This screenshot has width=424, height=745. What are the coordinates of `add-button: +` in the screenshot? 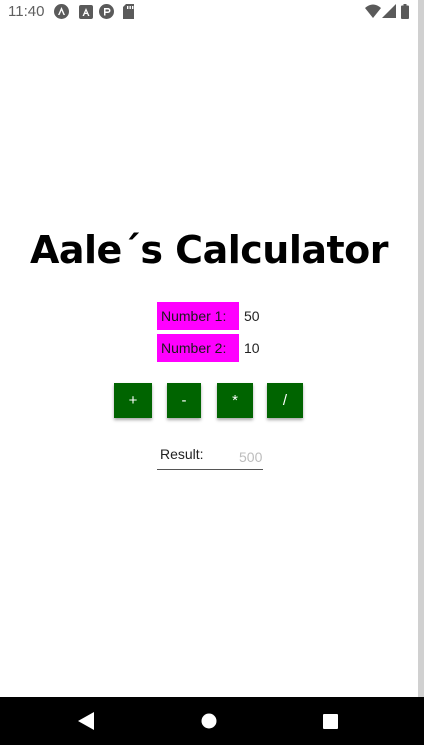 It's located at (133, 400).